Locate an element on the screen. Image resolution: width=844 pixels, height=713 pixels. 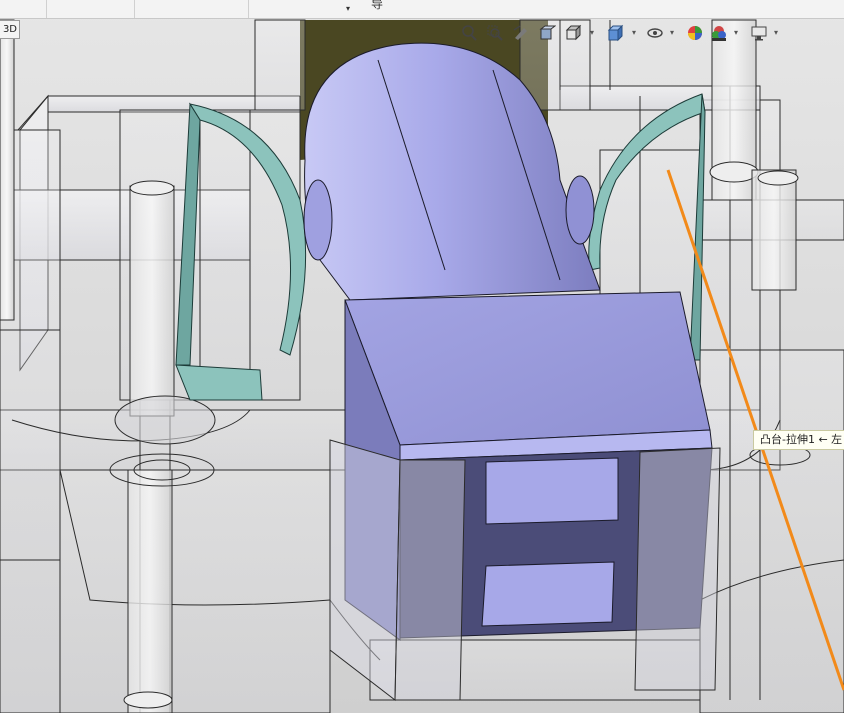
display-style-icon is located at coordinates (615, 33).